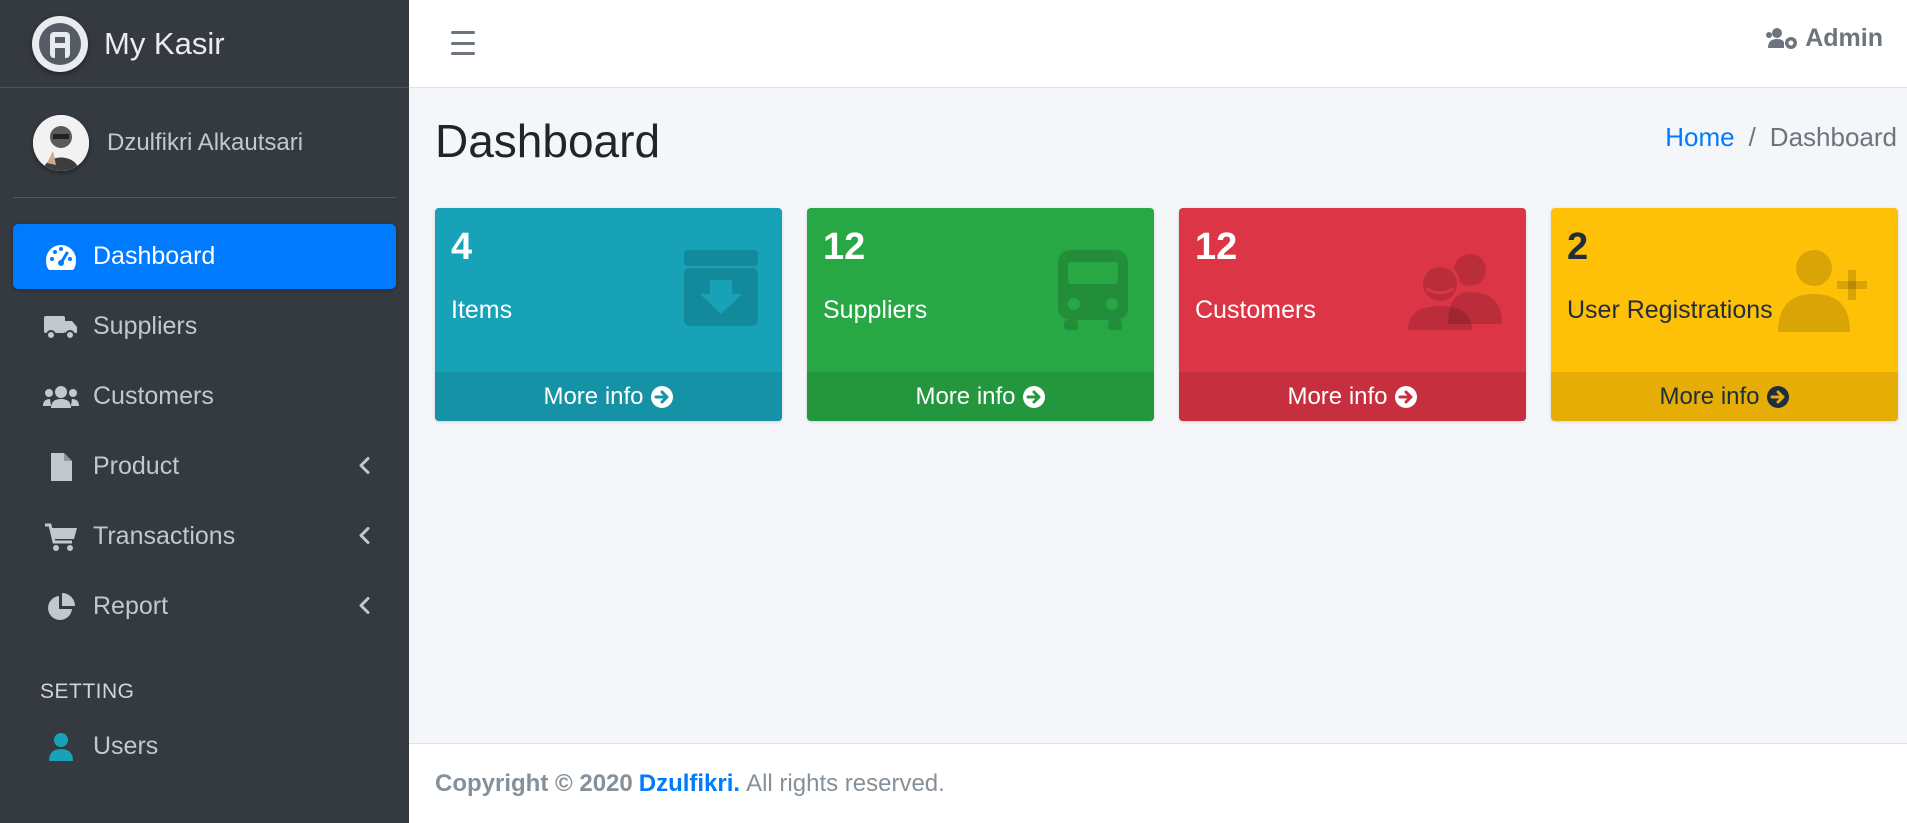 The width and height of the screenshot is (1907, 823). I want to click on sidebar-item-transactions: Transactions, so click(204, 536).